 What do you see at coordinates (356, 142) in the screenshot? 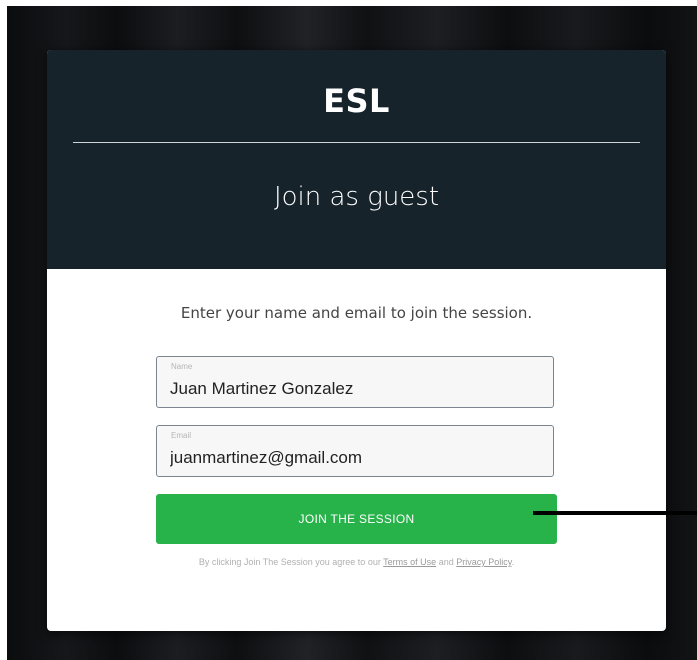
I see `header-divider` at bounding box center [356, 142].